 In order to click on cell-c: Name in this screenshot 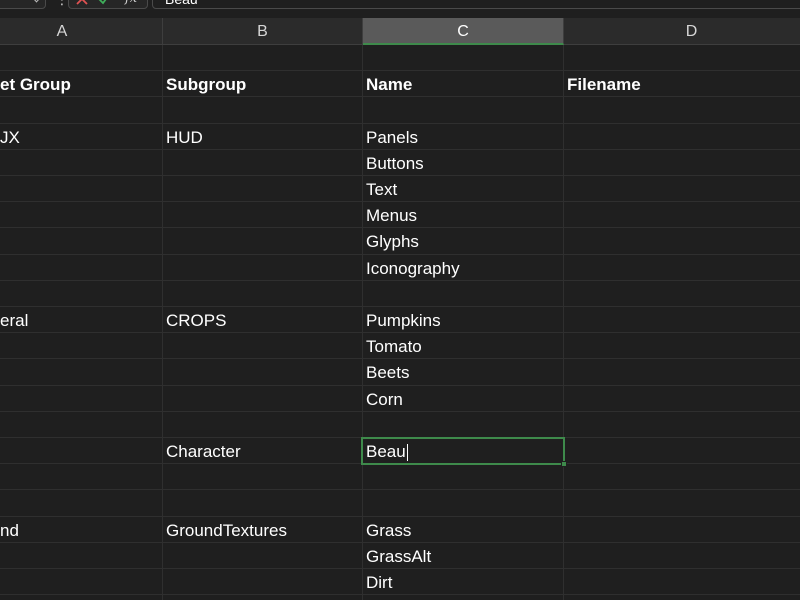, I will do `click(463, 84)`.